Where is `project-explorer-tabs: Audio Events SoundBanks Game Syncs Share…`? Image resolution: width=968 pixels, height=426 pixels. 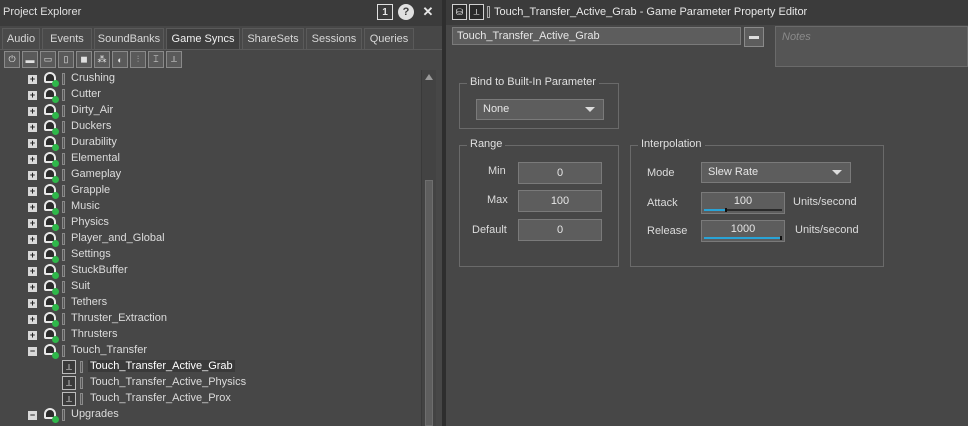 project-explorer-tabs: Audio Events SoundBanks Game Syncs Share… is located at coordinates (221, 39).